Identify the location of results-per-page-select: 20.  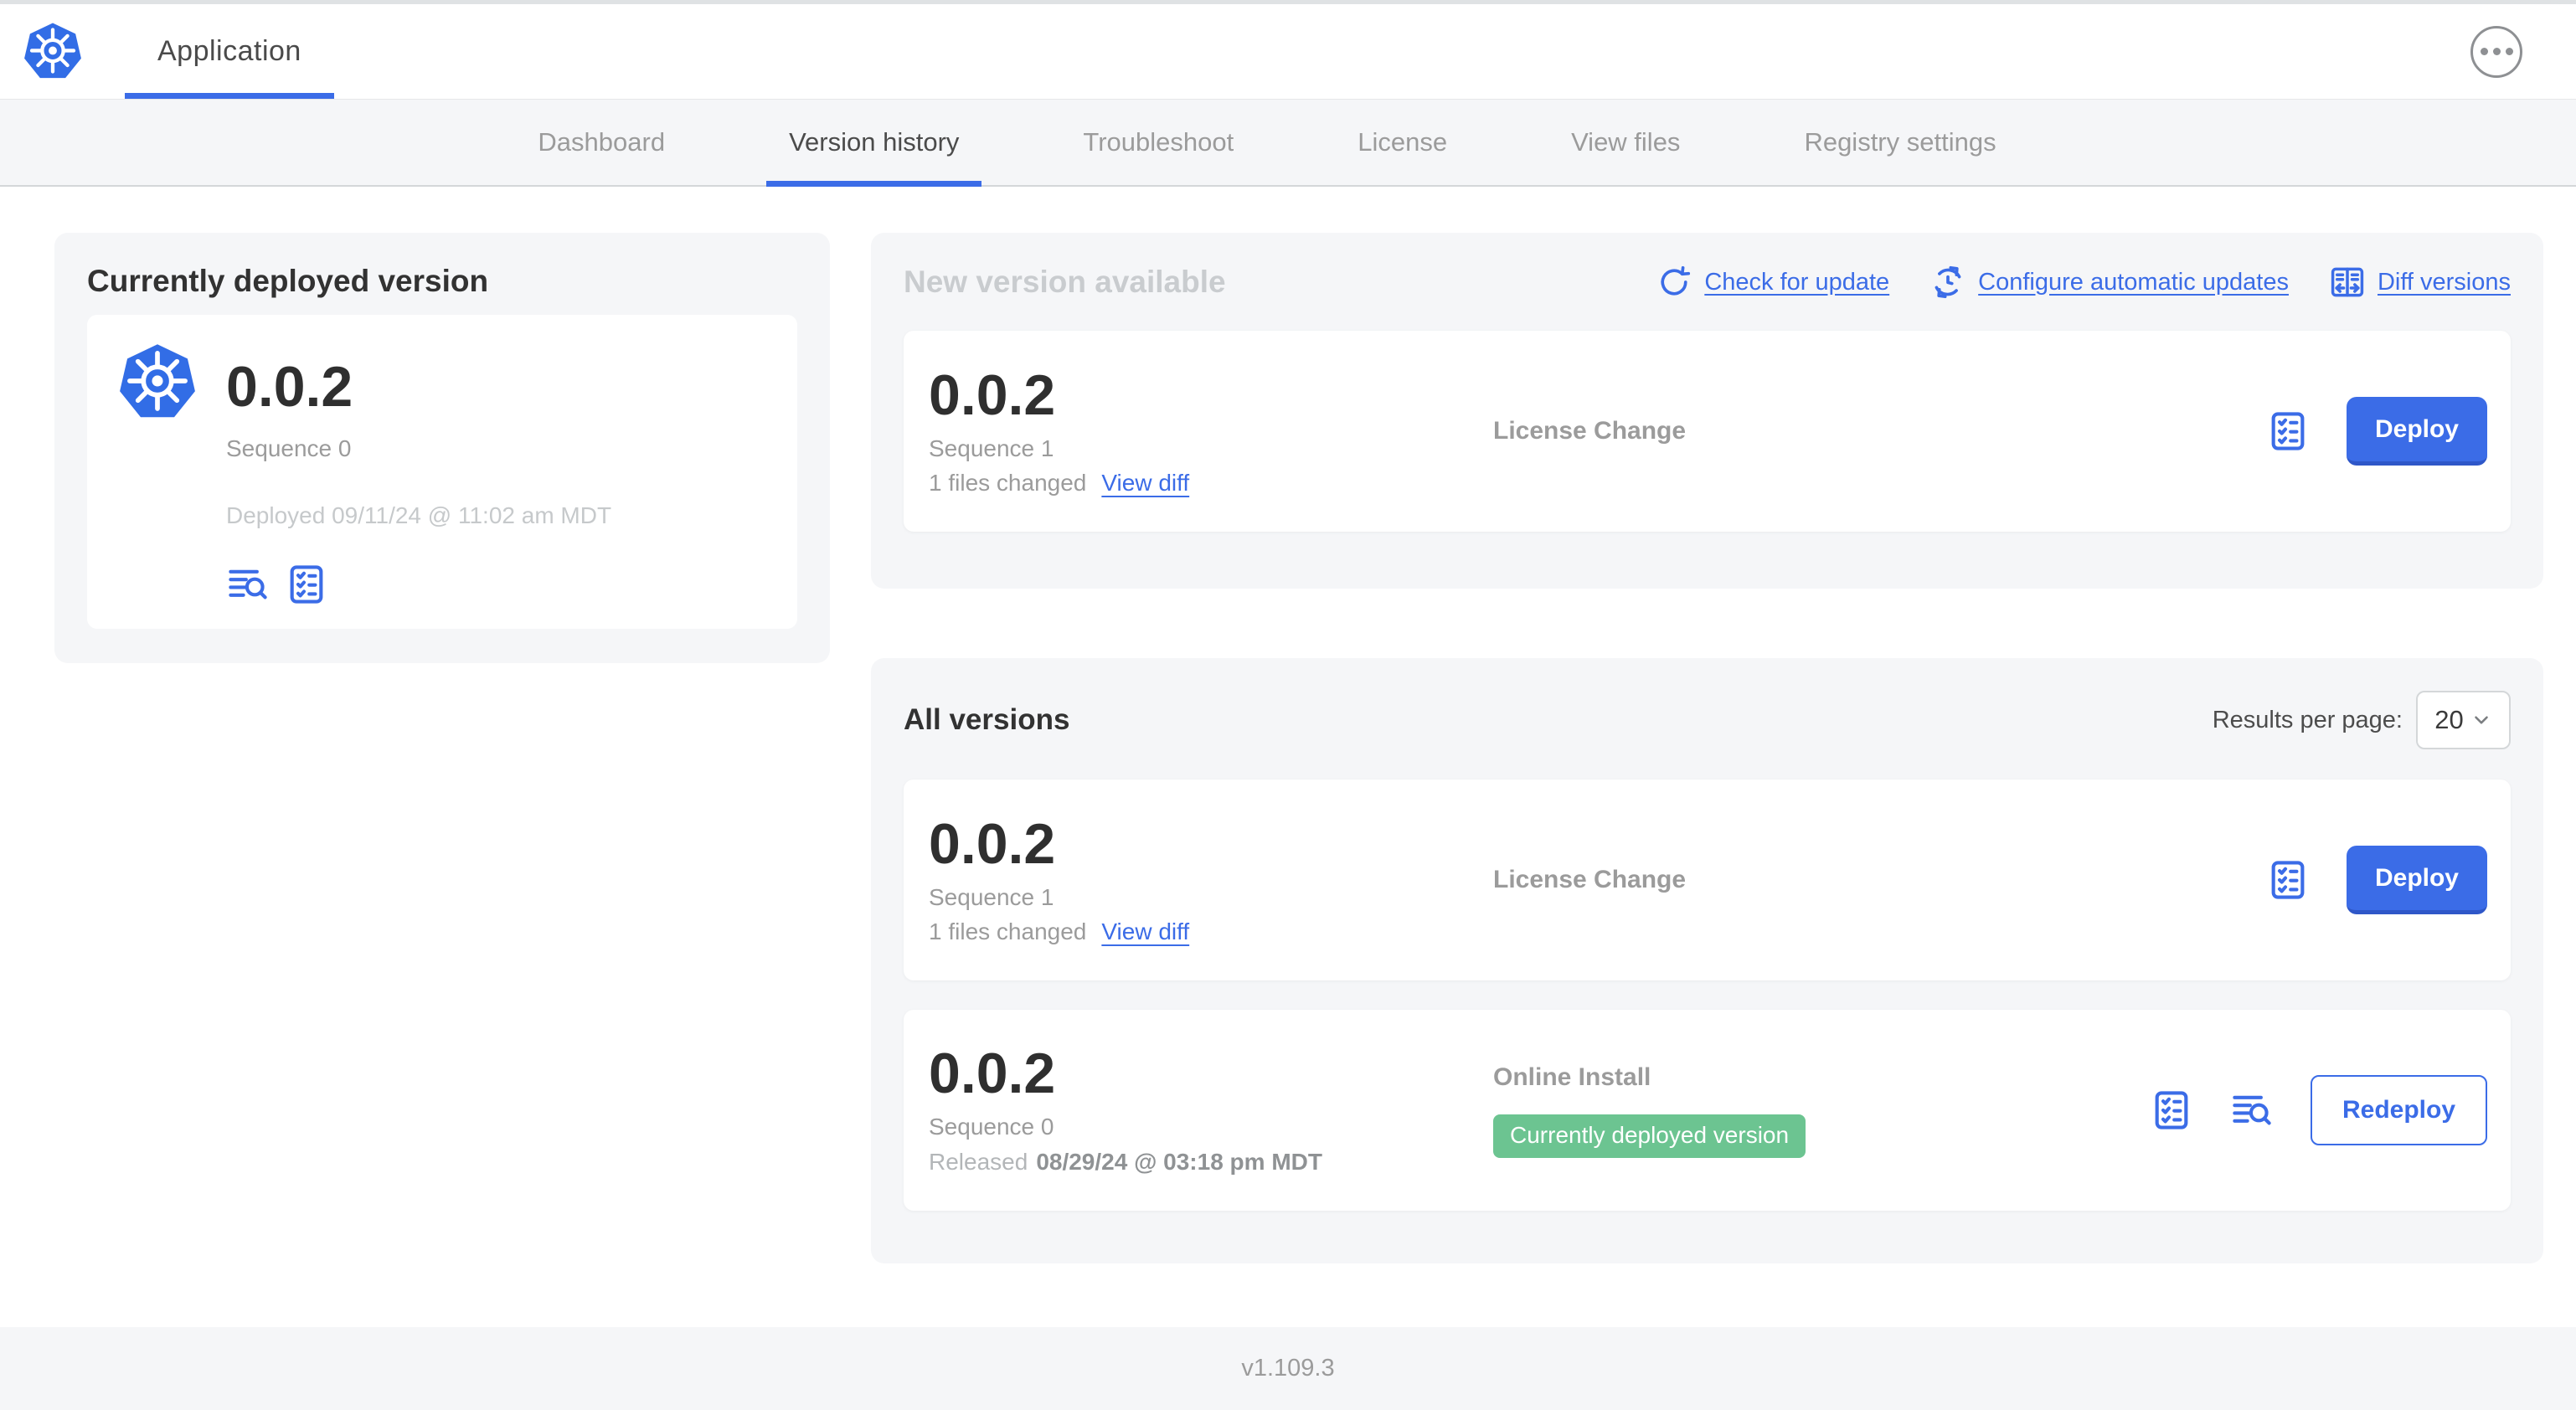
(2463, 720).